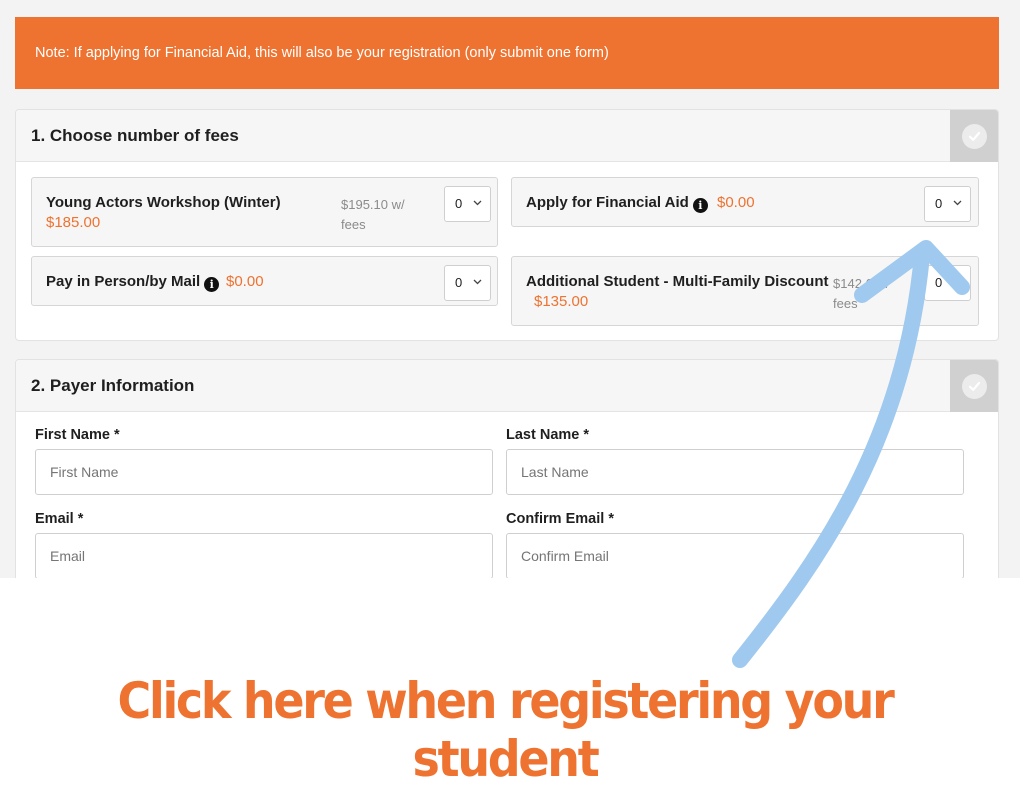  I want to click on fee-price-with-fees: $195.10 w/ fees, so click(373, 214).